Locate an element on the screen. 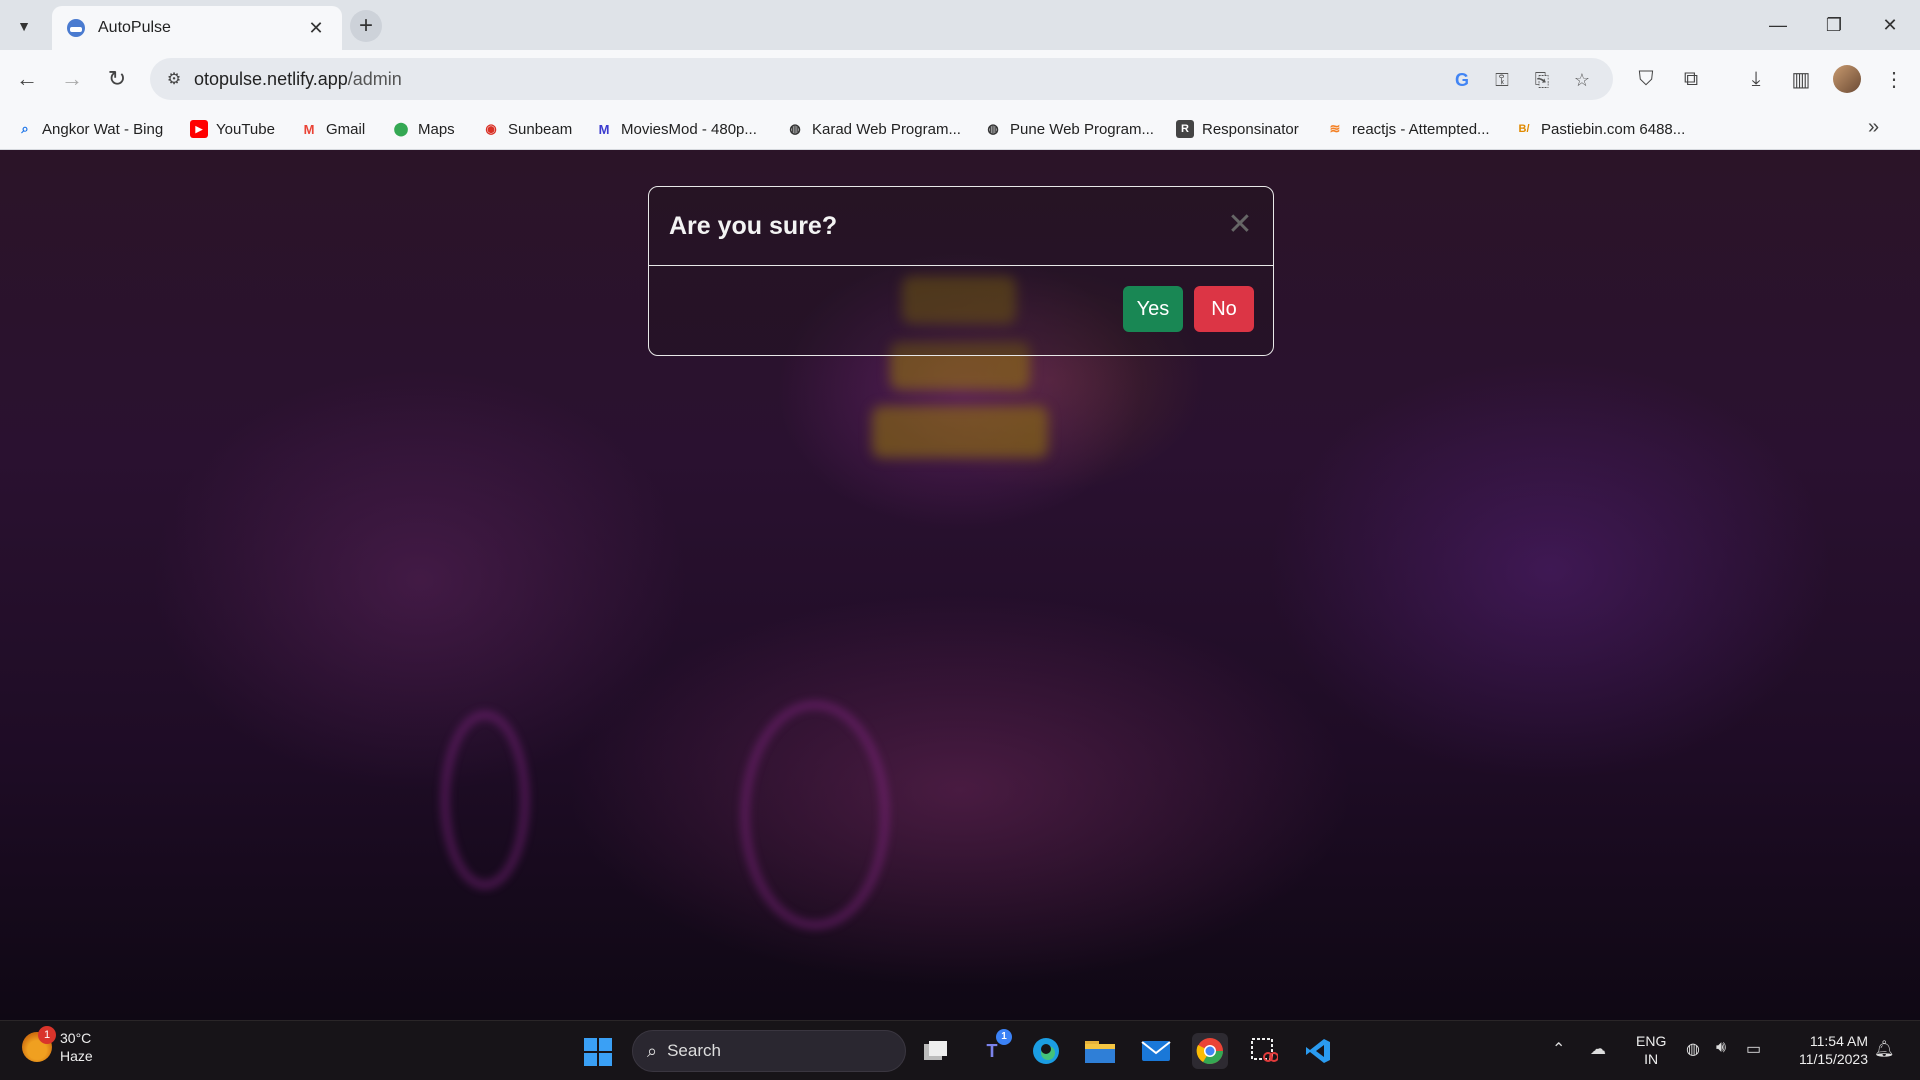 The height and width of the screenshot is (1080, 1920). close-window-button: ✕ is located at coordinates (1890, 25).